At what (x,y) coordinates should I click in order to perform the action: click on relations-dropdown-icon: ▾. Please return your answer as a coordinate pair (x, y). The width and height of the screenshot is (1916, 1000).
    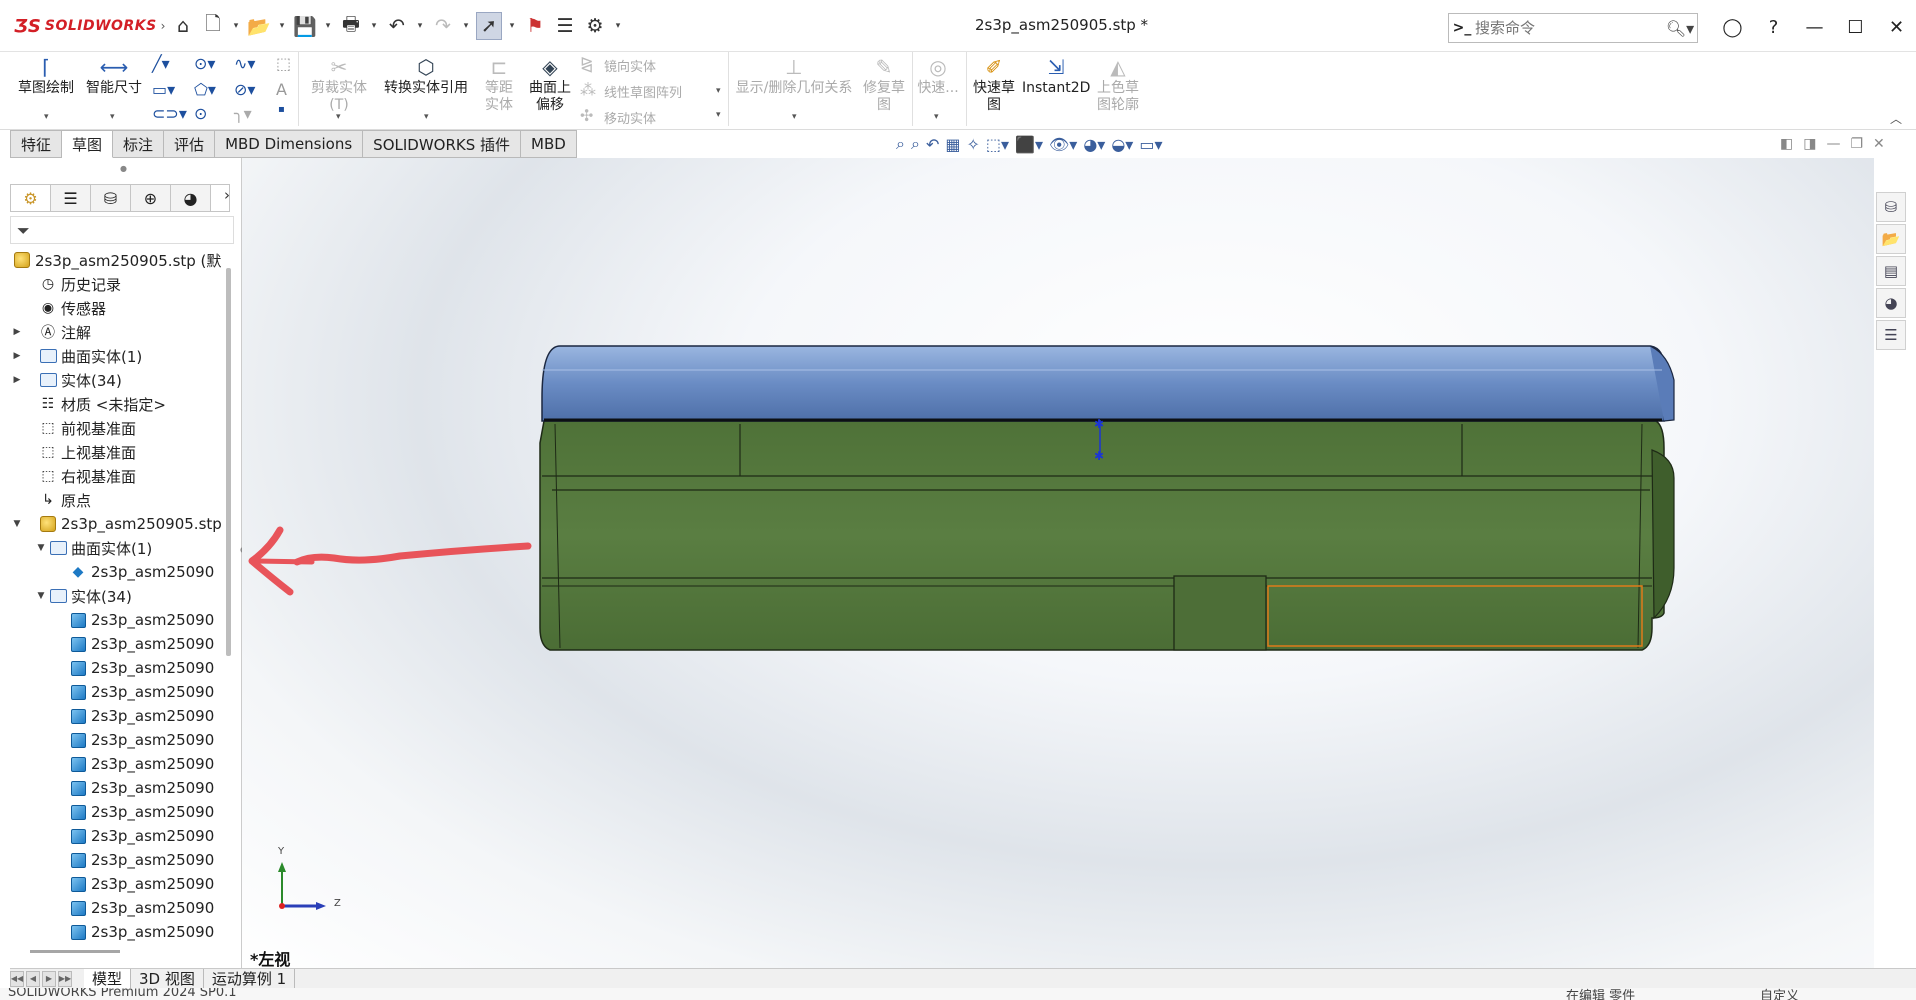
    Looking at the image, I should click on (794, 117).